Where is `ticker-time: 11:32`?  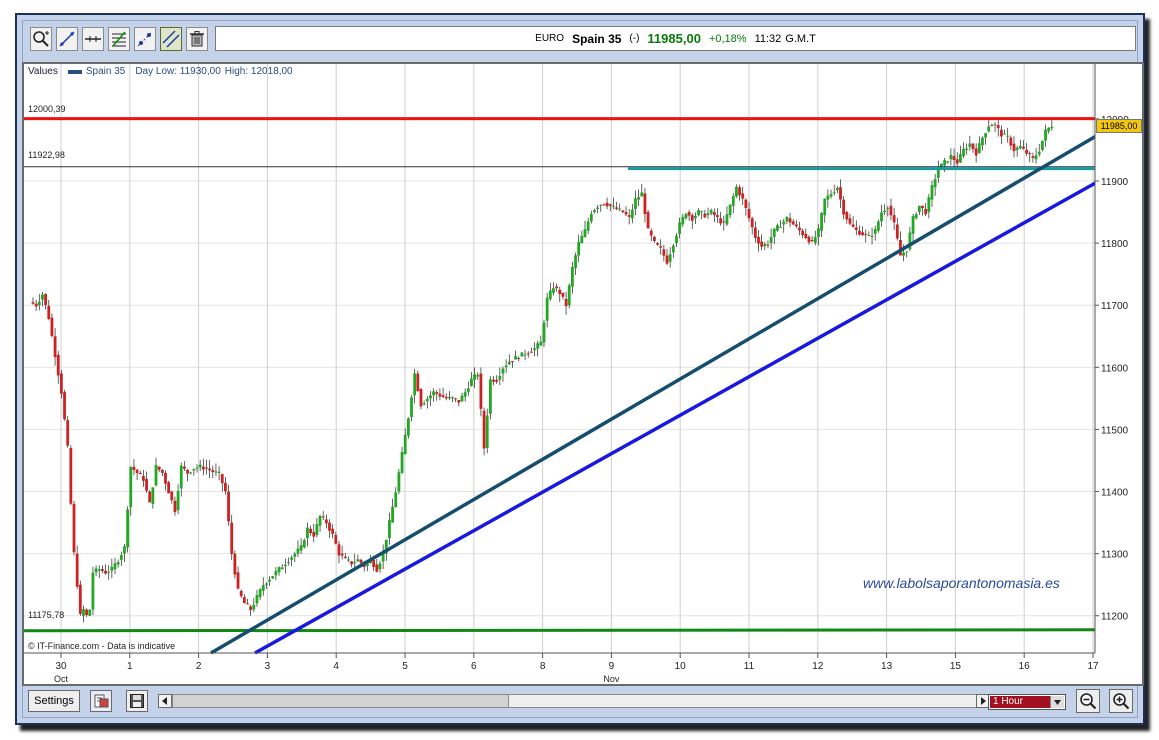
ticker-time: 11:32 is located at coordinates (768, 38).